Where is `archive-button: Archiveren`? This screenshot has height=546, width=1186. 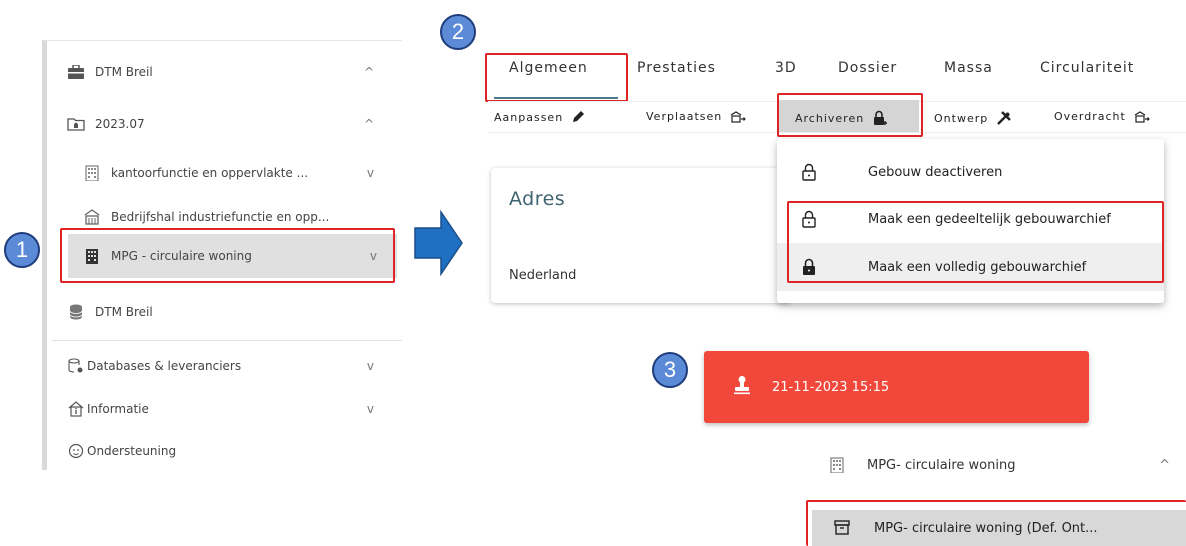
archive-button: Archiveren is located at coordinates (841, 118).